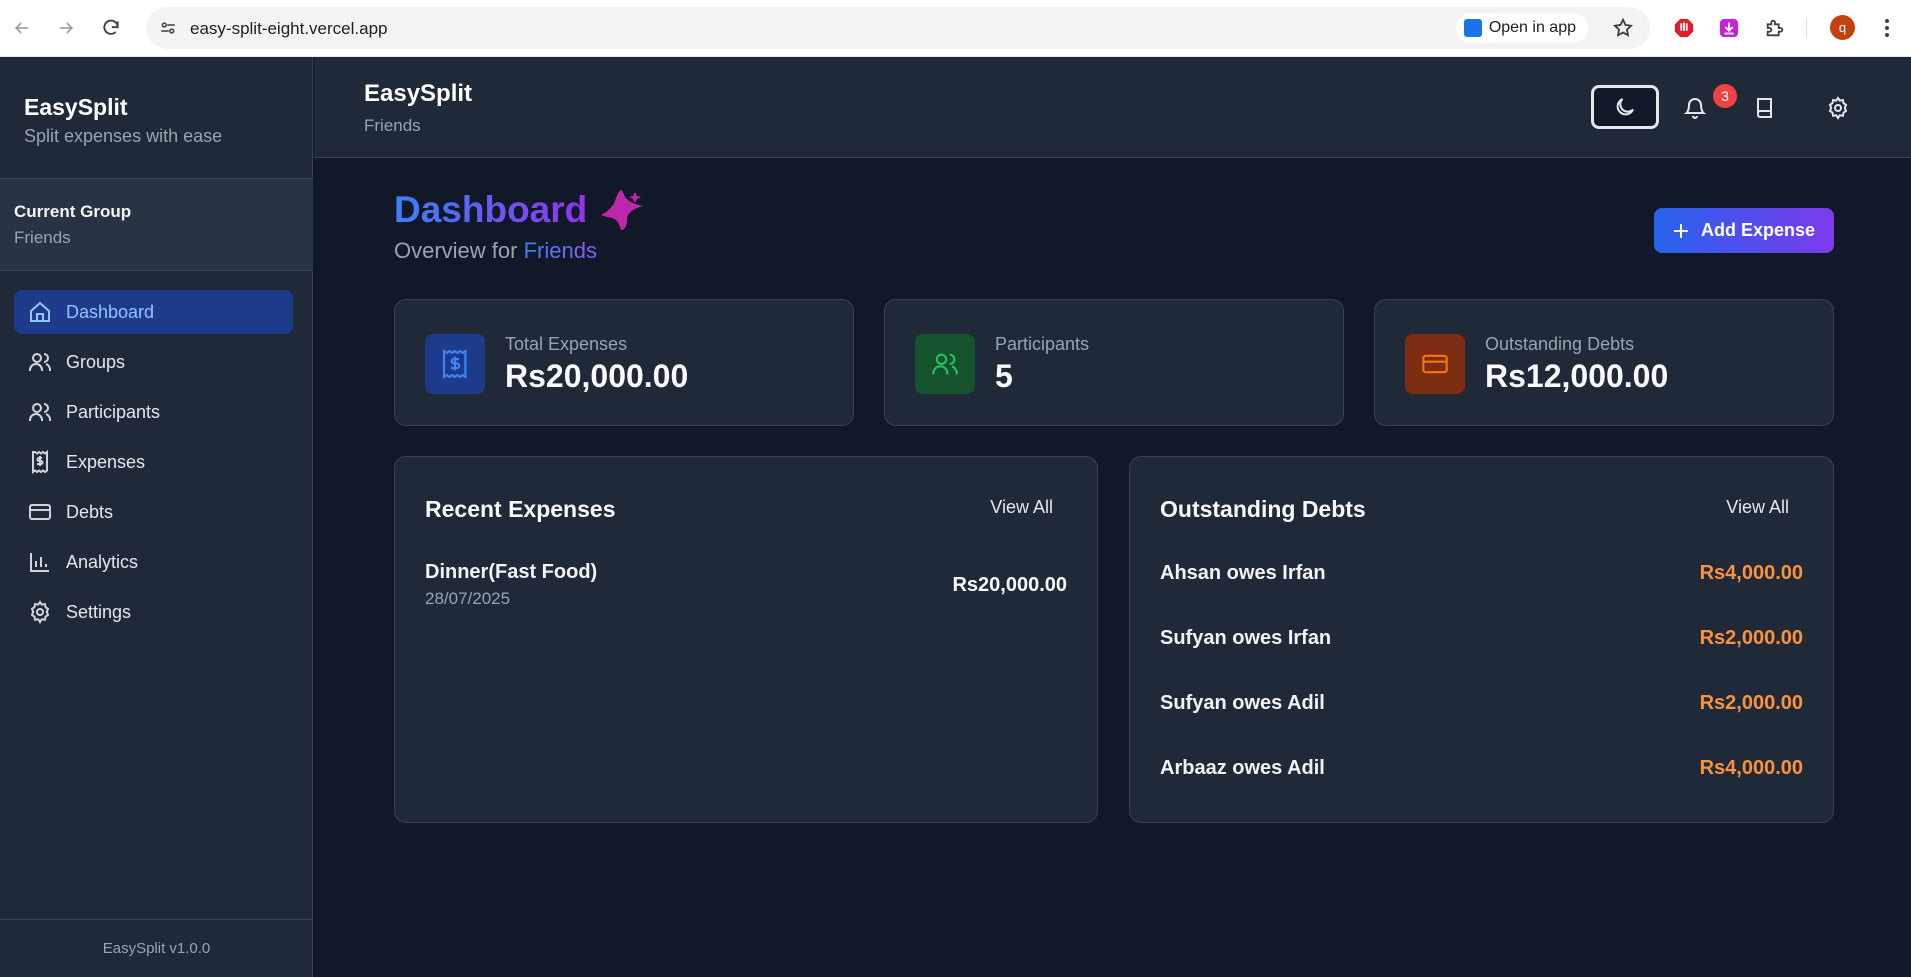 This screenshot has height=977, width=1911. What do you see at coordinates (392, 125) in the screenshot?
I see `header-subtitle: Friends` at bounding box center [392, 125].